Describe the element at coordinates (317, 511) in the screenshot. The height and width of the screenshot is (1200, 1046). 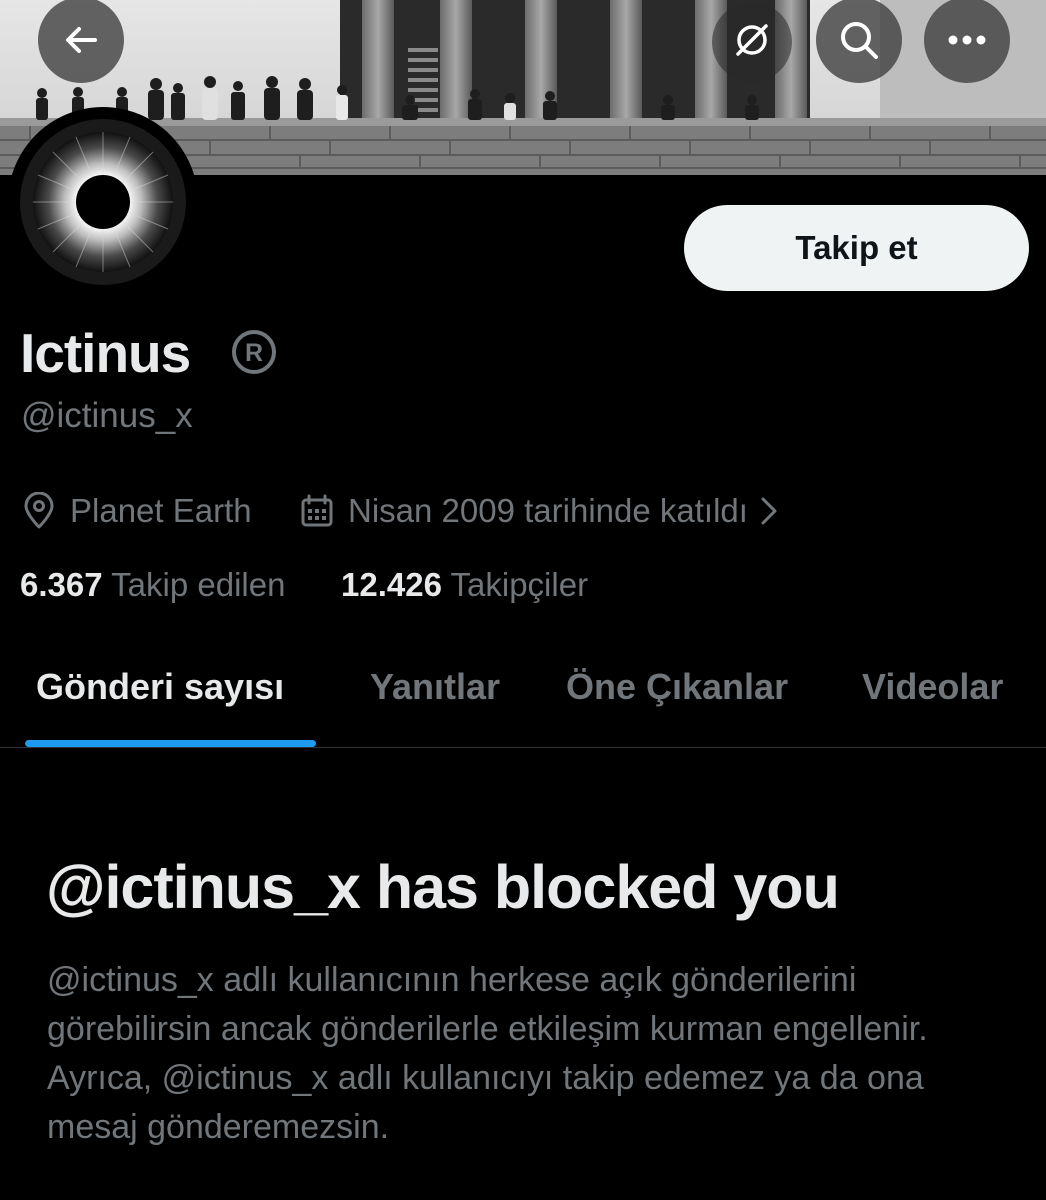
I see `calendar-icon` at that location.